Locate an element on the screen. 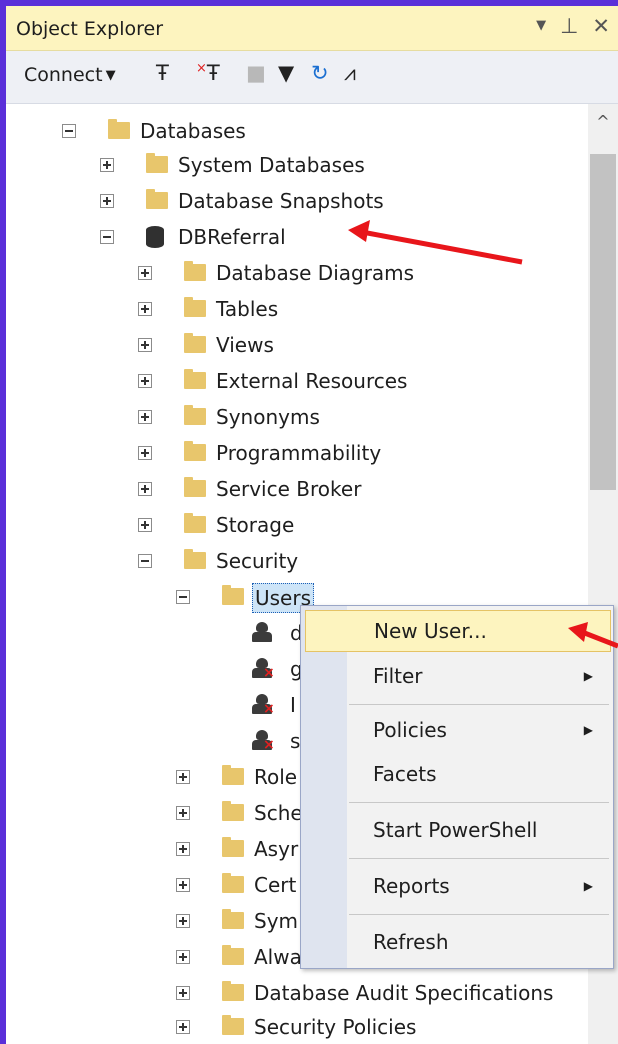 This screenshot has width=618, height=1044. refresh-icon: ↻ is located at coordinates (320, 73).